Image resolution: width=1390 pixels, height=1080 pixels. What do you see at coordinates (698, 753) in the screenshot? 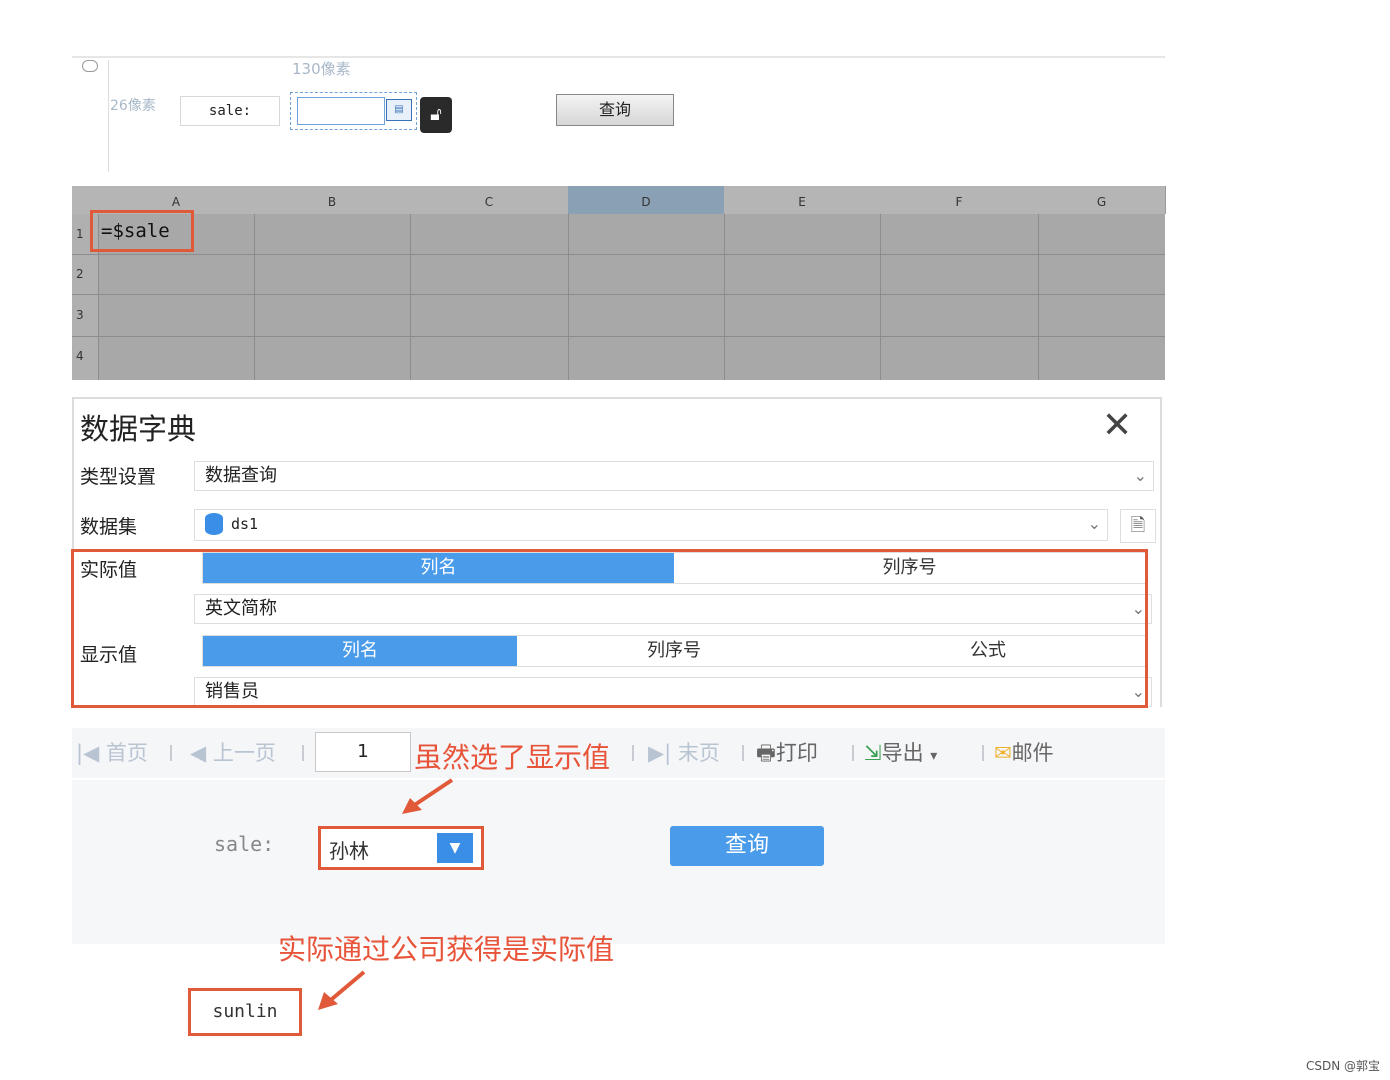
I see `last-page-label: 末页` at bounding box center [698, 753].